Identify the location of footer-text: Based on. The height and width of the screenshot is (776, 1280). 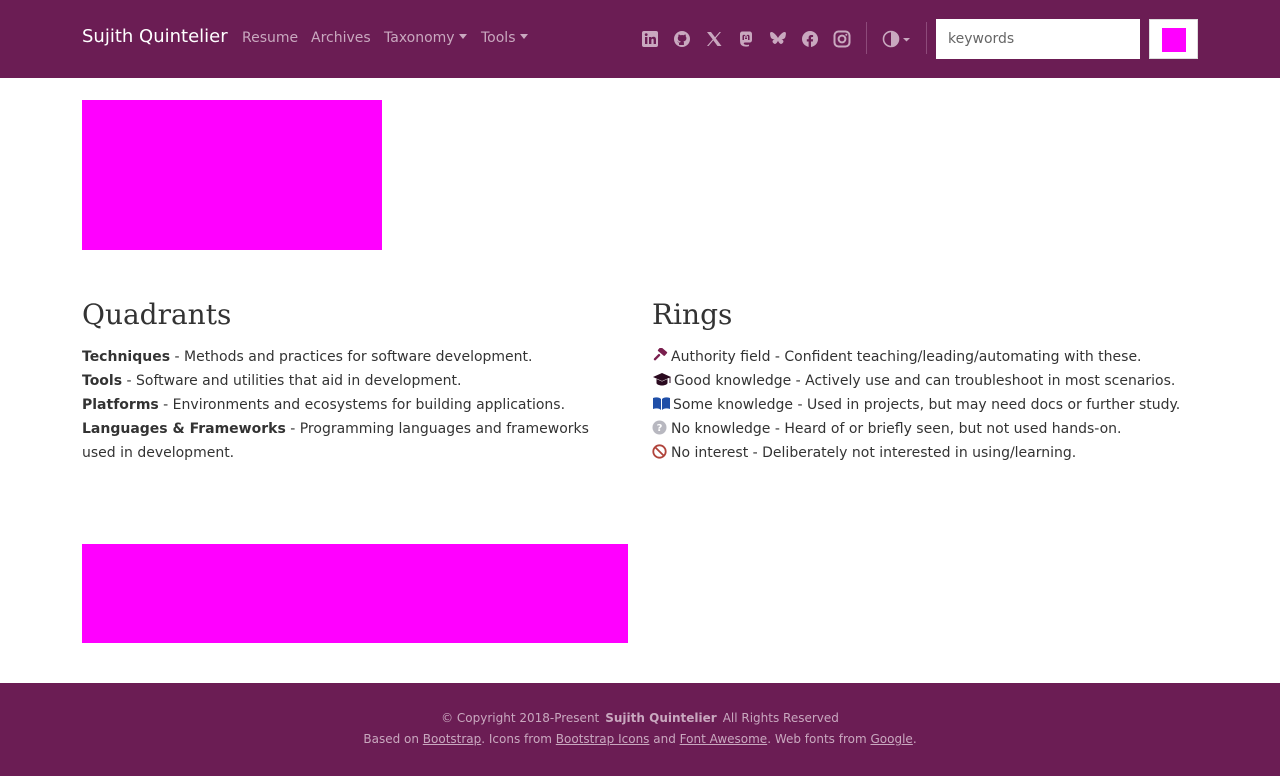
(393, 739).